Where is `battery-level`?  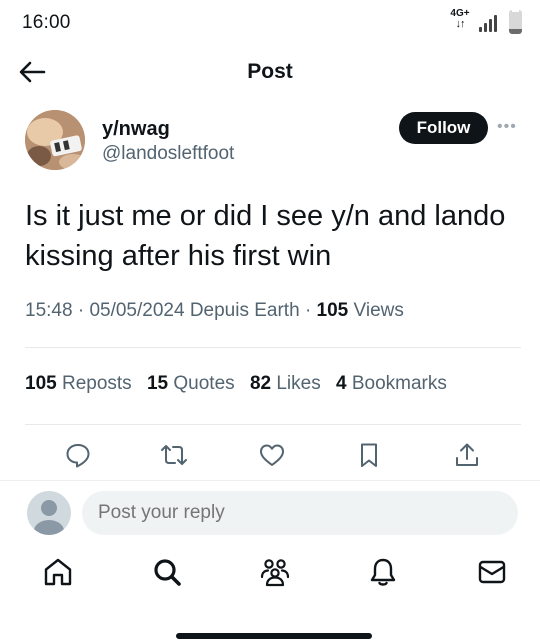 battery-level is located at coordinates (515, 31).